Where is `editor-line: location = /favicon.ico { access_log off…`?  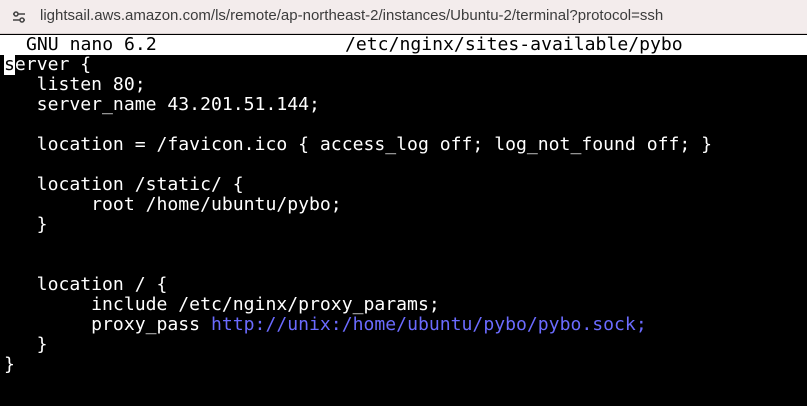
editor-line: location = /favicon.ico { access_log off… is located at coordinates (403, 145).